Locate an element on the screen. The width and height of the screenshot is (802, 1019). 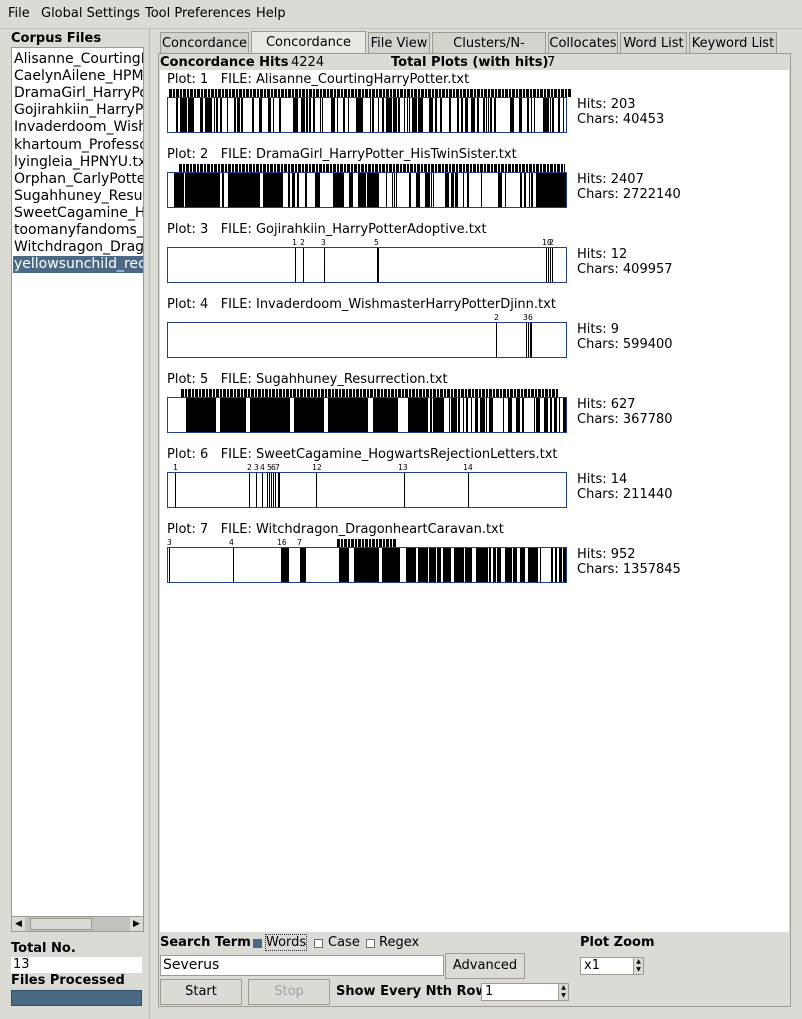
zoom-arrows-icon: ▲ ▼ is located at coordinates (638, 966).